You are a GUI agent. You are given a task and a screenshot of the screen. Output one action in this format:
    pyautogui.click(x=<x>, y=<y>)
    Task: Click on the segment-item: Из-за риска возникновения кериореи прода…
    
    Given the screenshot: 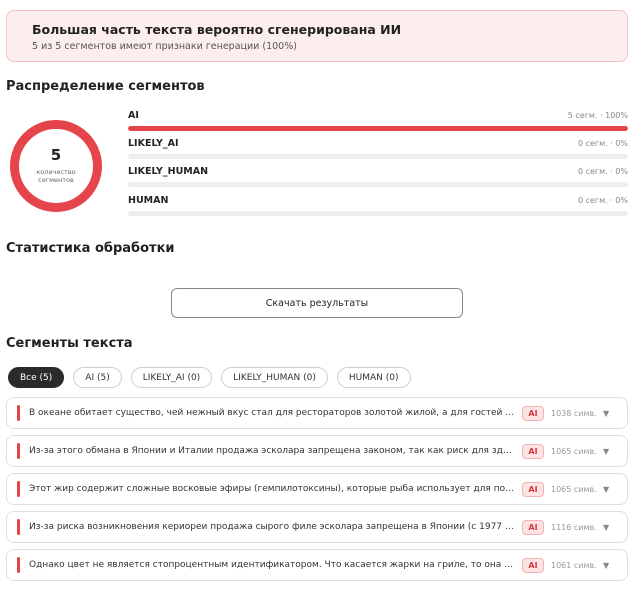 What is the action you would take?
    pyautogui.click(x=317, y=527)
    